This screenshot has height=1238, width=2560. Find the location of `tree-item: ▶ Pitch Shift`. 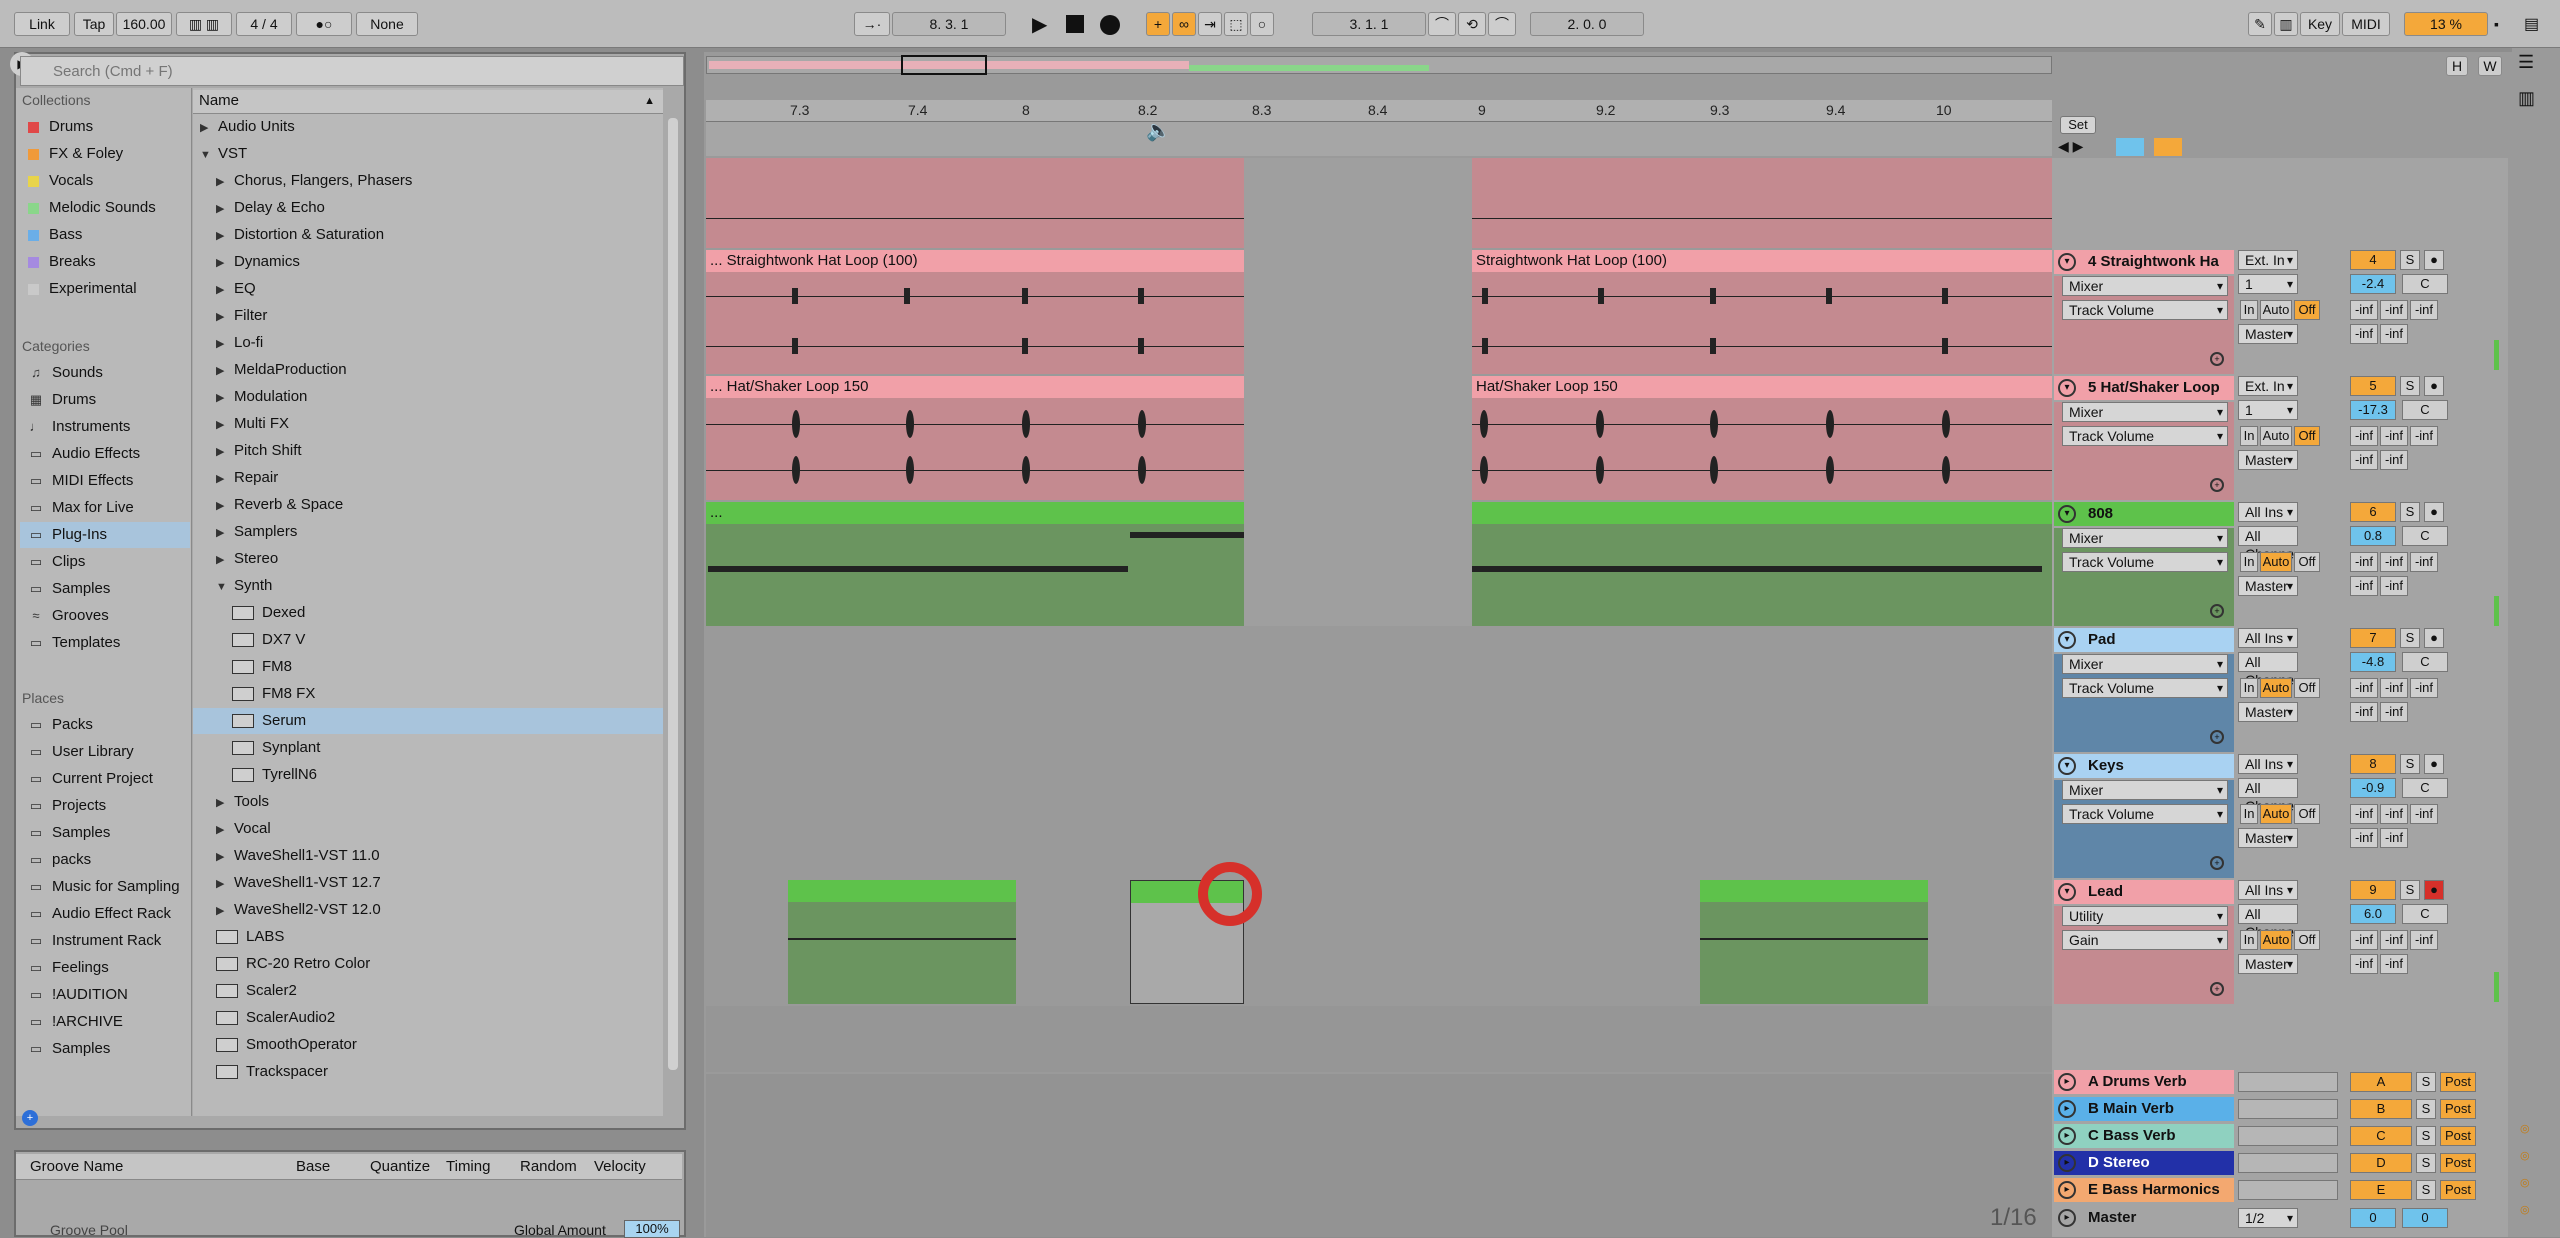

tree-item: ▶ Pitch Shift is located at coordinates (438, 451).